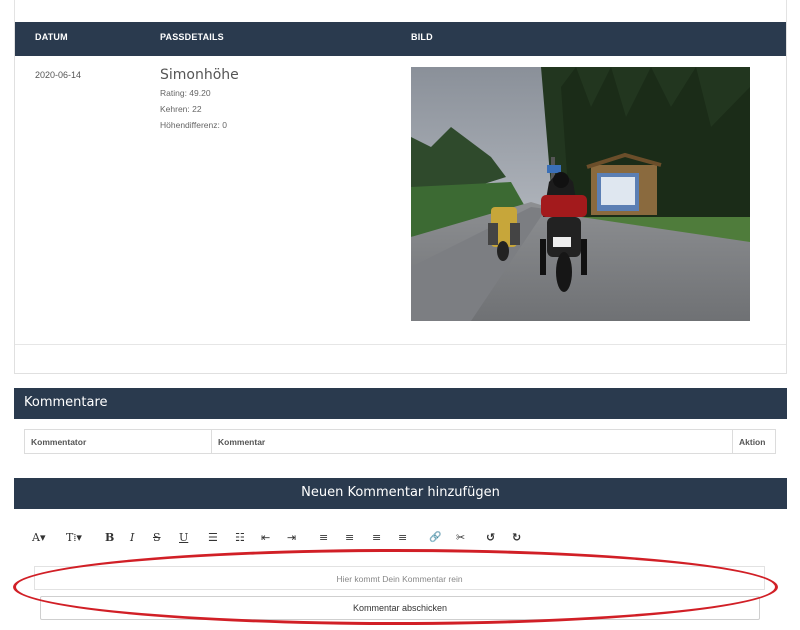 The width and height of the screenshot is (800, 630). What do you see at coordinates (376, 538) in the screenshot?
I see `align-right-icon: ≡` at bounding box center [376, 538].